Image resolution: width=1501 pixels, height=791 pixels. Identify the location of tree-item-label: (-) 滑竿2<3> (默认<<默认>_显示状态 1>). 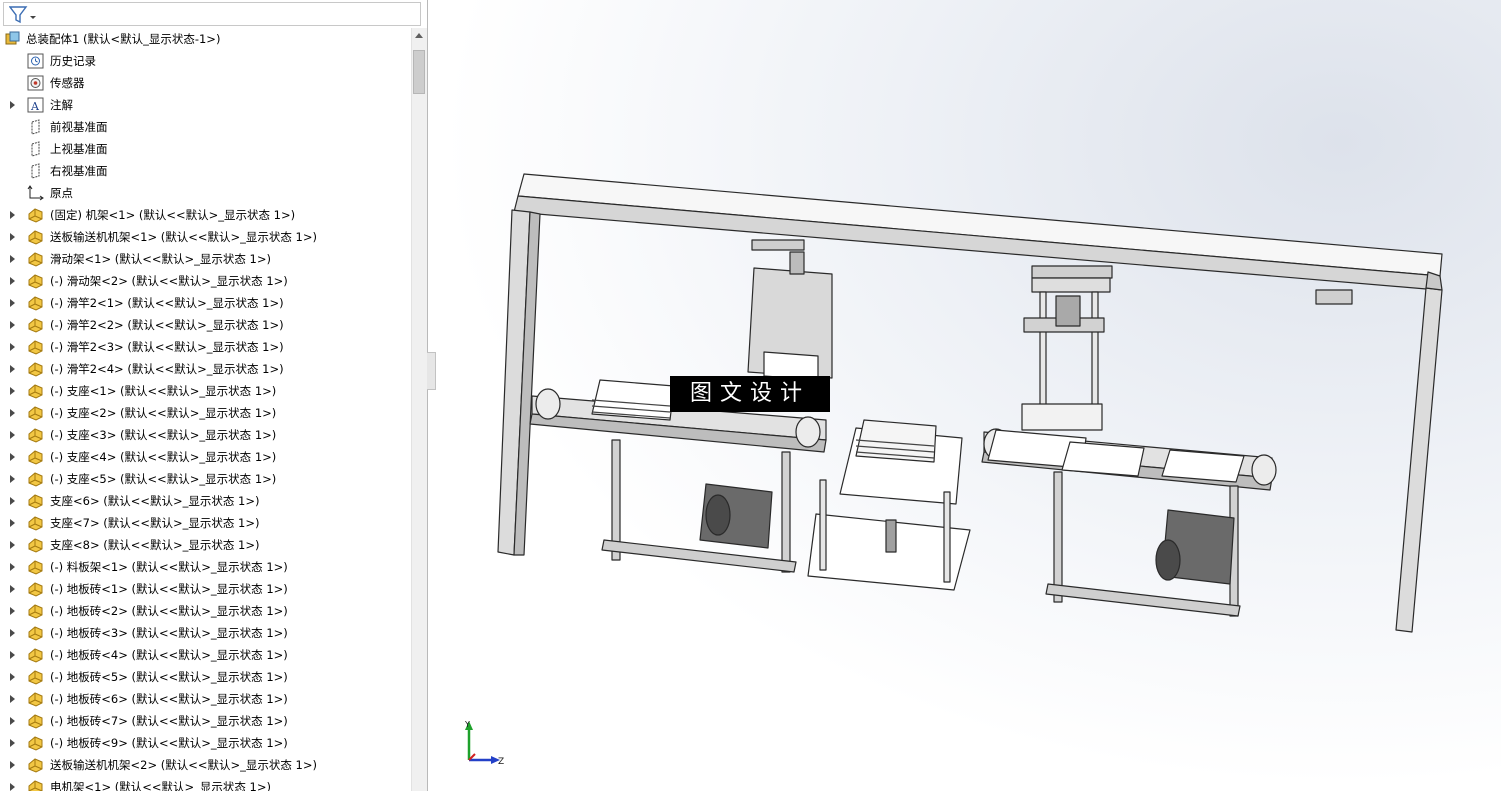
(167, 347).